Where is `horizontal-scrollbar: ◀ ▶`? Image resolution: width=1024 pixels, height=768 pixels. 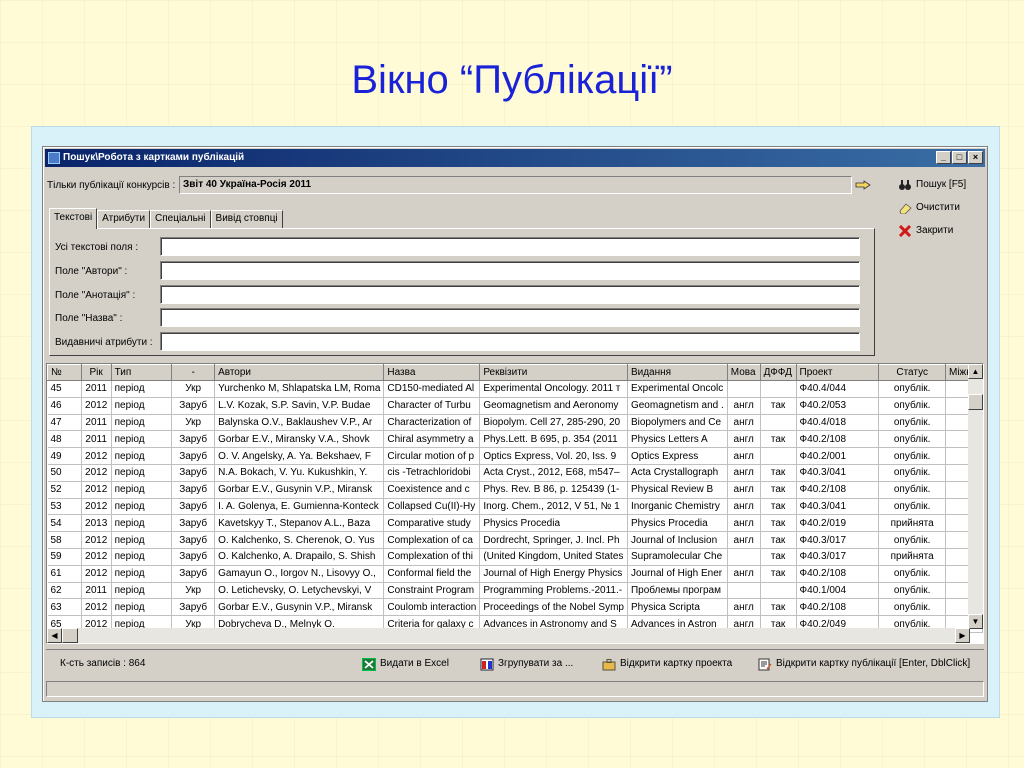
horizontal-scrollbar: ◀ ▶ is located at coordinates (508, 635).